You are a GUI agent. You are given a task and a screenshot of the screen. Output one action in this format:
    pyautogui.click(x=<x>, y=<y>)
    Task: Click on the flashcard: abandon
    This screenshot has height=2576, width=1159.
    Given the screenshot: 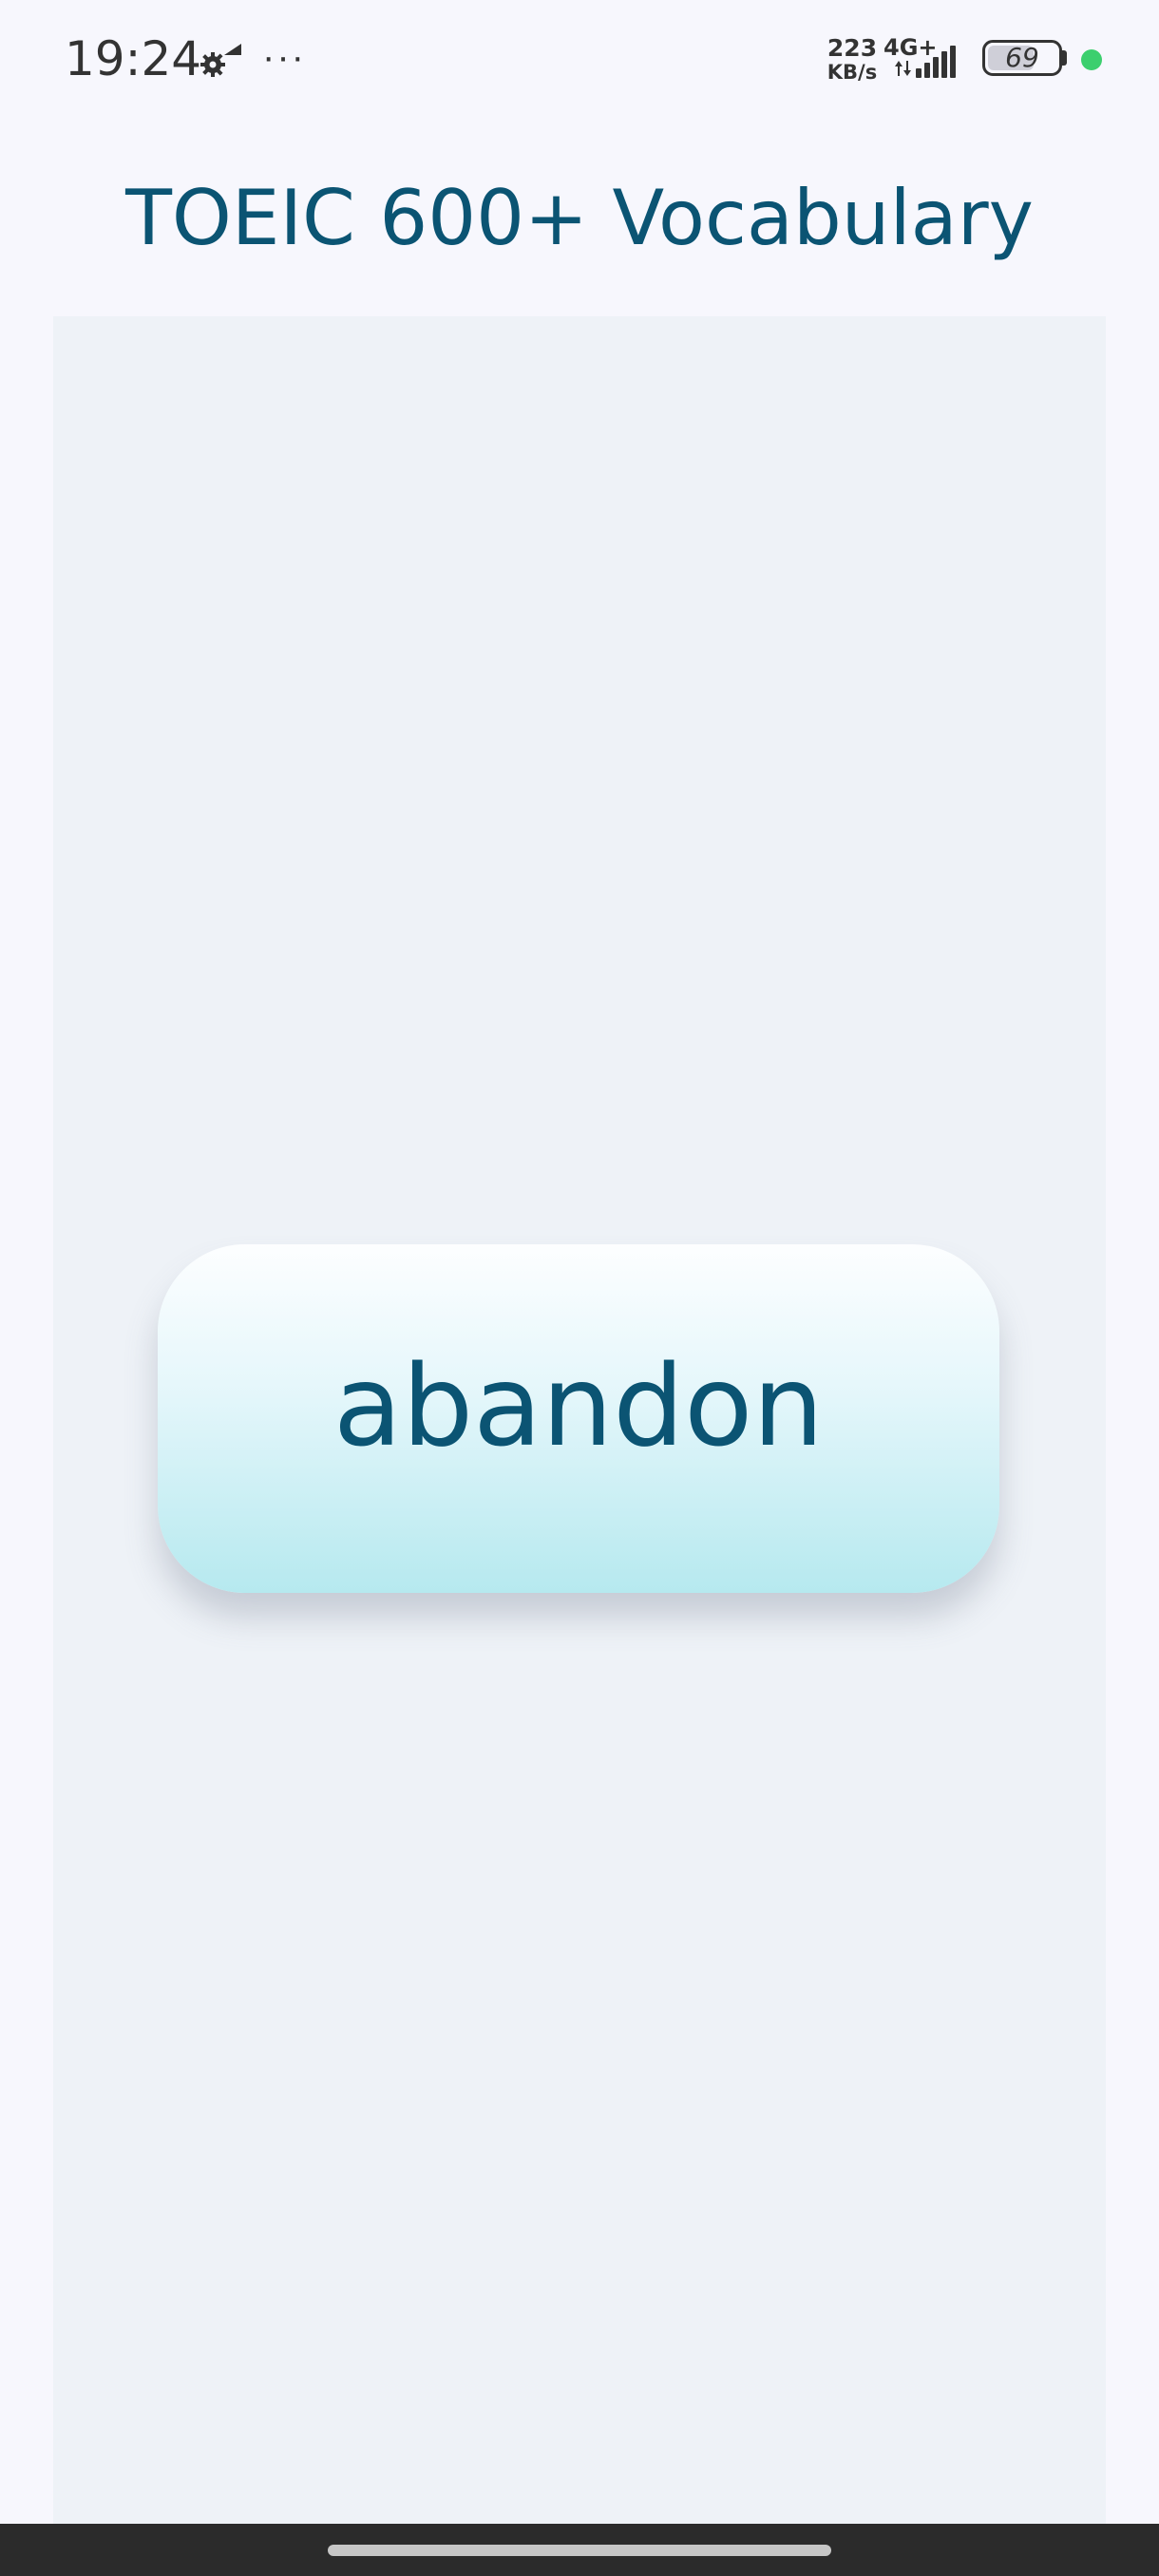 What is the action you would take?
    pyautogui.click(x=578, y=1418)
    